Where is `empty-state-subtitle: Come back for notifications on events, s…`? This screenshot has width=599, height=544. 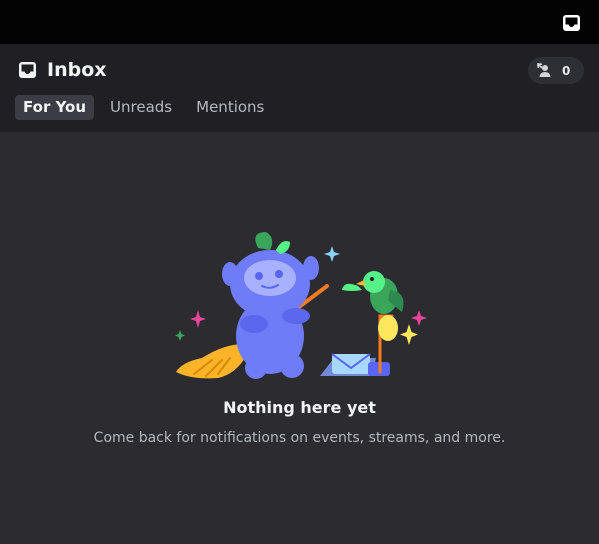 empty-state-subtitle: Come back for notifications on events, s… is located at coordinates (299, 438).